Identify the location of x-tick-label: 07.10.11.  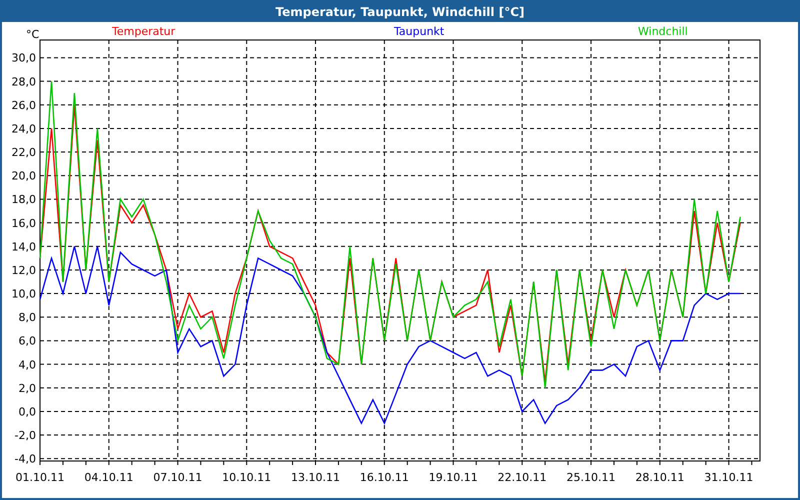
(177, 477).